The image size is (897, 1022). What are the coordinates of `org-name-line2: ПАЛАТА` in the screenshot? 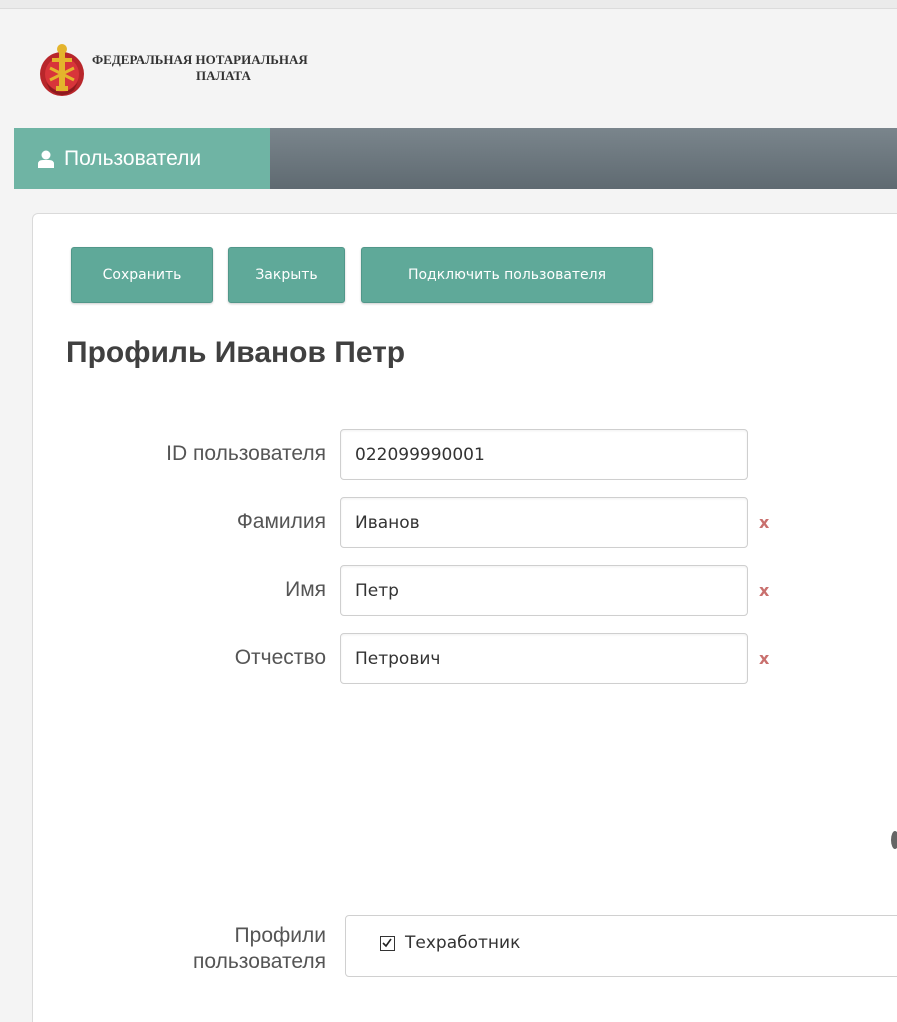 It's located at (223, 75).